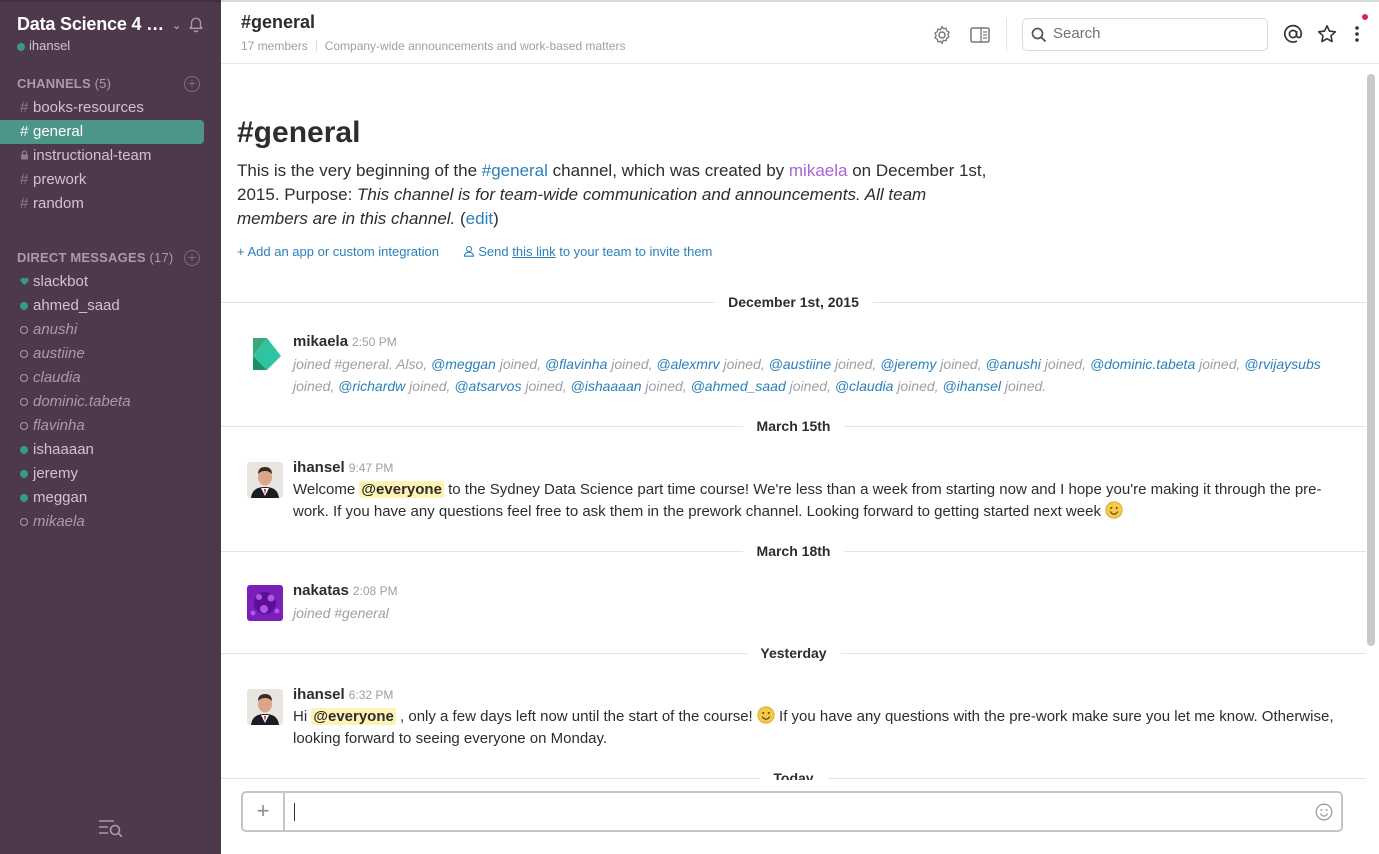 The image size is (1379, 854). I want to click on message-author: nakatas, so click(321, 590).